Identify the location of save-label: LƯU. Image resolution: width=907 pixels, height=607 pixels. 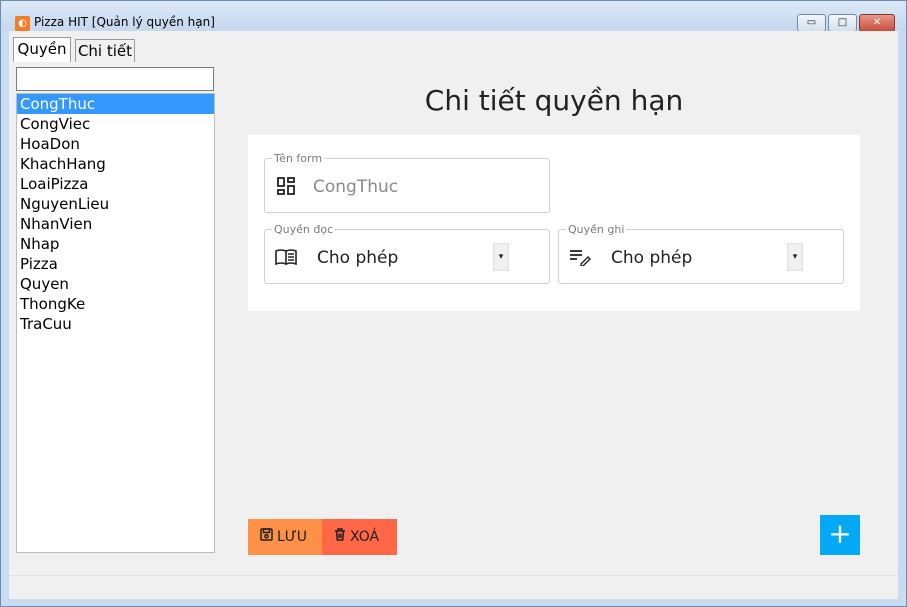
(292, 537).